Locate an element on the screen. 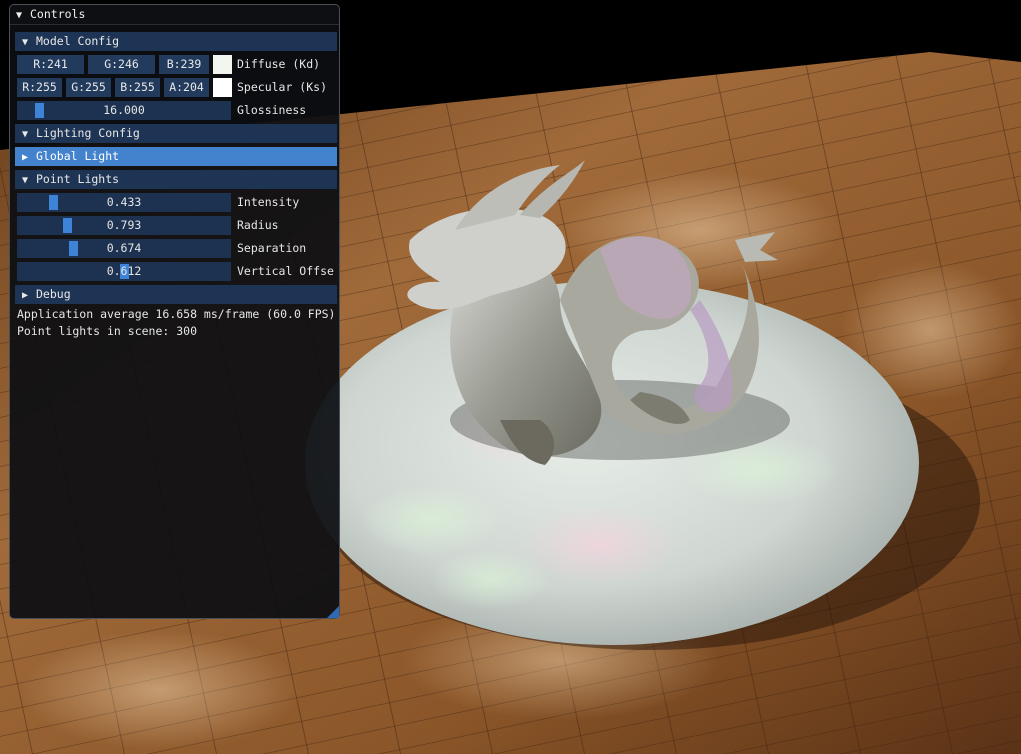 The width and height of the screenshot is (1021, 754). specular-color-swatch is located at coordinates (222, 87).